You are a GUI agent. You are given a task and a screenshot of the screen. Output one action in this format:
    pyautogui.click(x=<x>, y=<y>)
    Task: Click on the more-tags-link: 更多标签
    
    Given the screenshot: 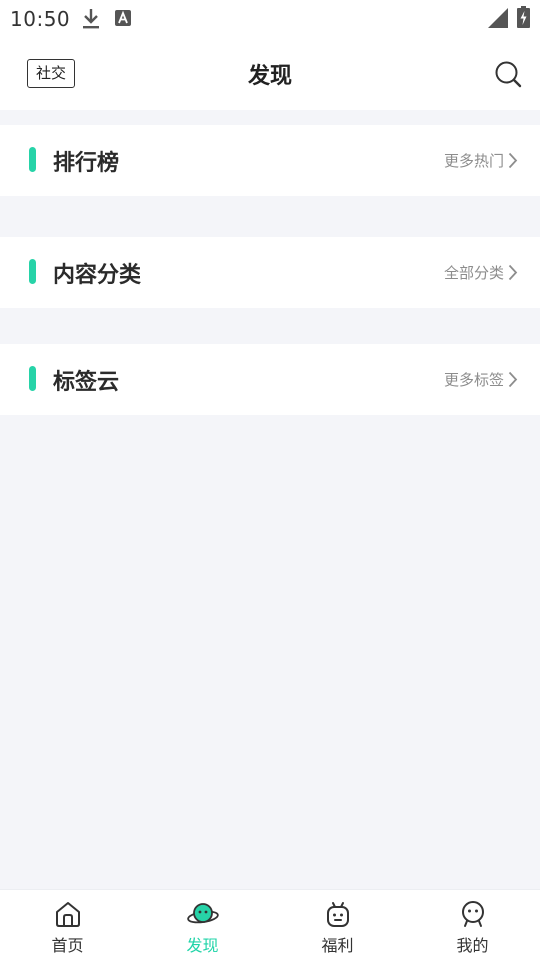 What is the action you would take?
    pyautogui.click(x=481, y=379)
    